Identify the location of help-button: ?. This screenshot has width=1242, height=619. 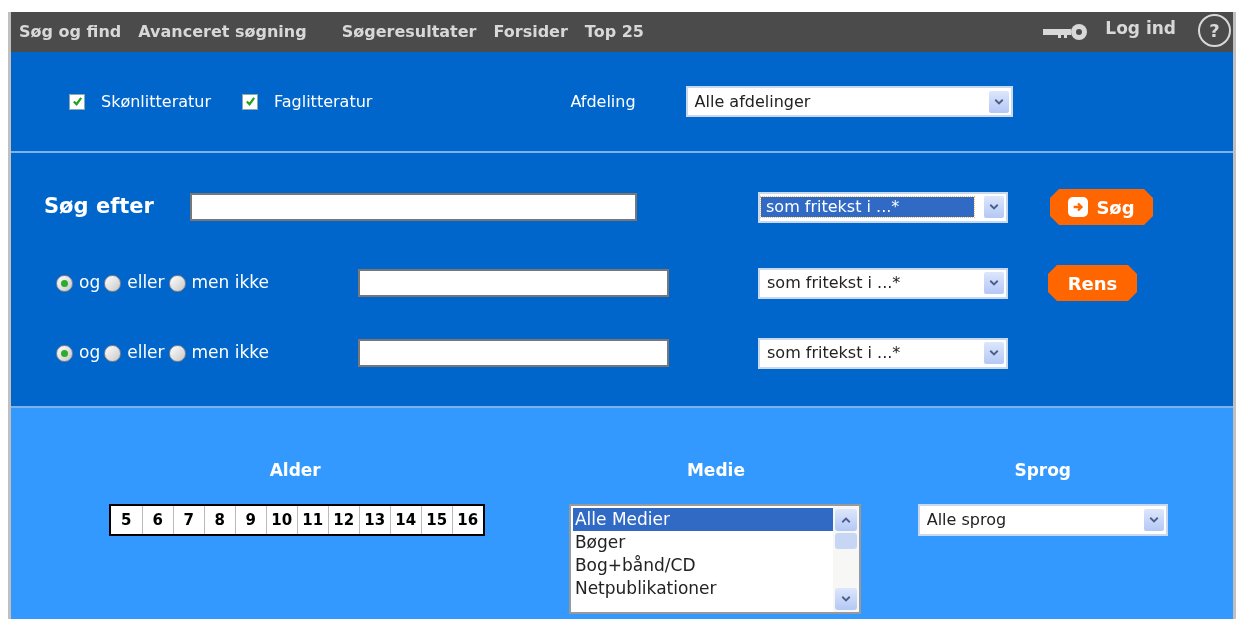
(1214, 30).